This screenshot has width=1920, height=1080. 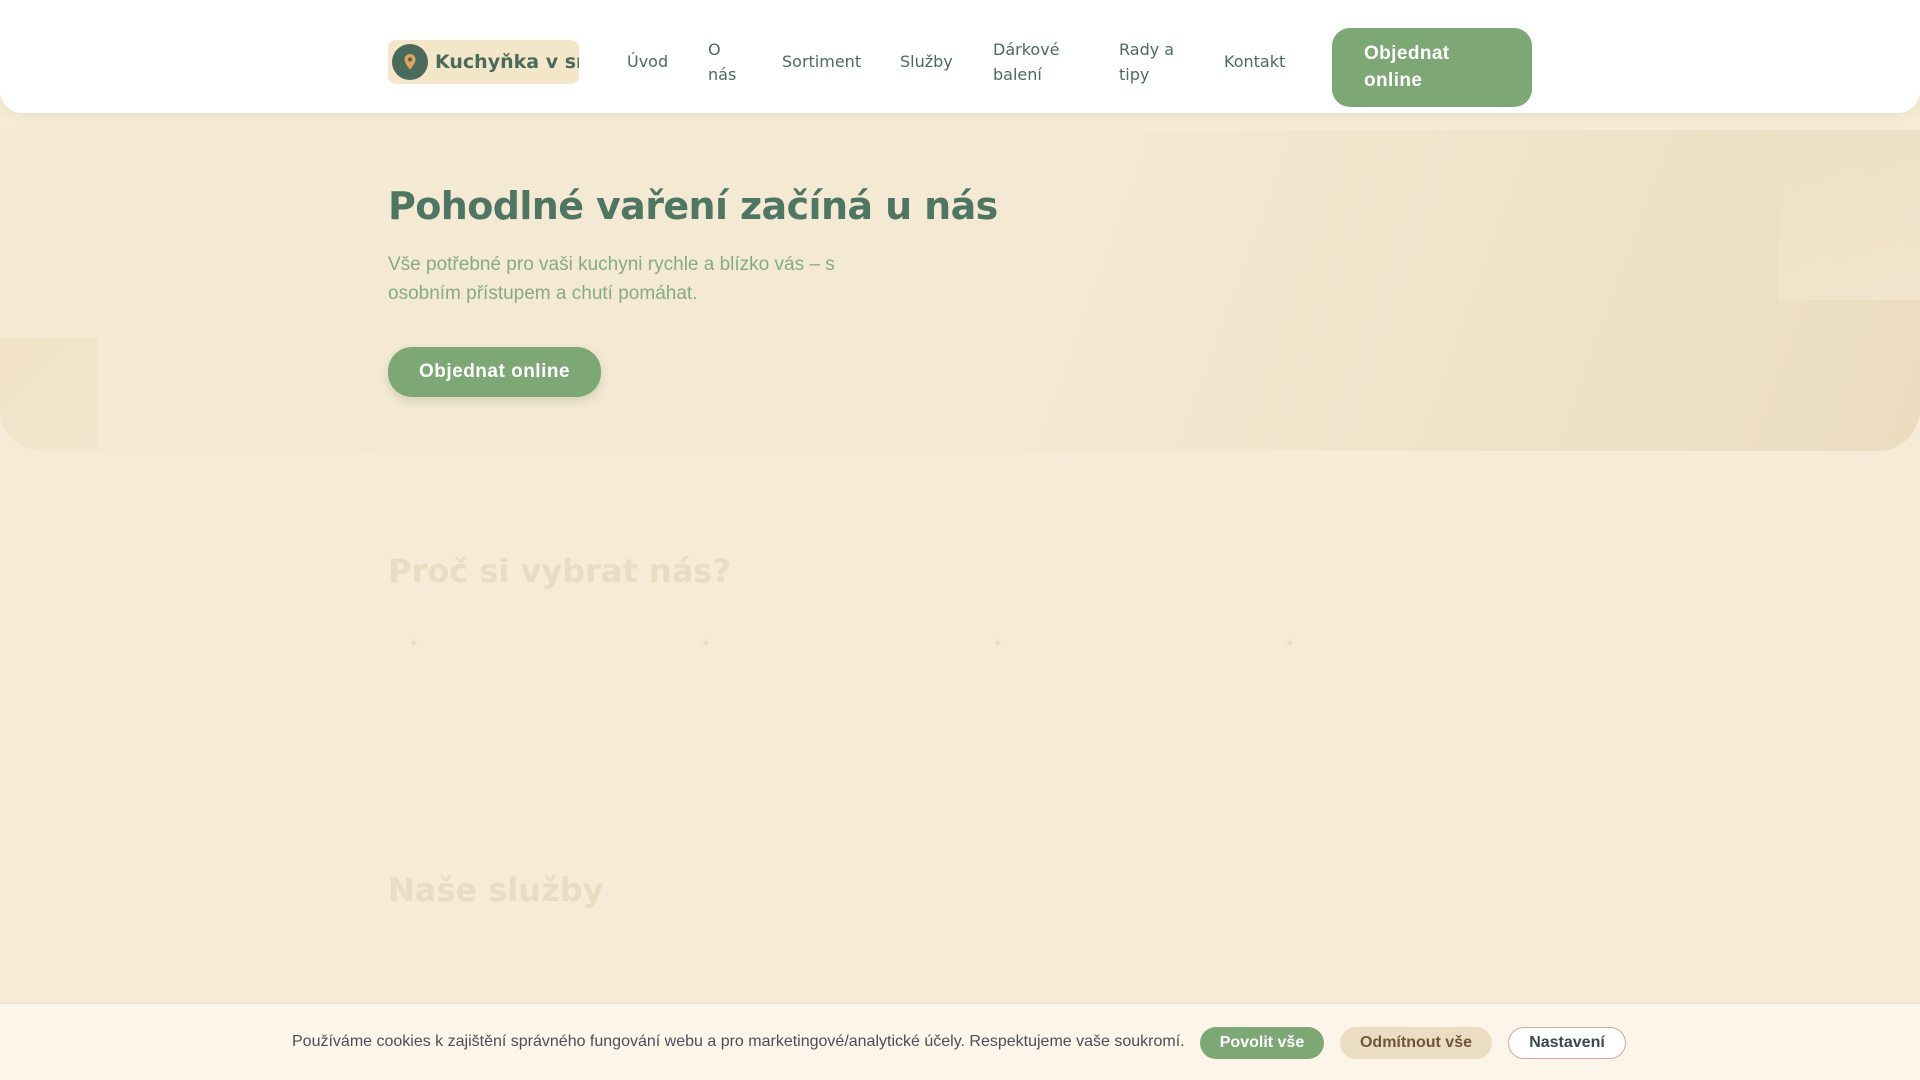 What do you see at coordinates (1254, 61) in the screenshot?
I see `nav-item-kontakt: Kontakt` at bounding box center [1254, 61].